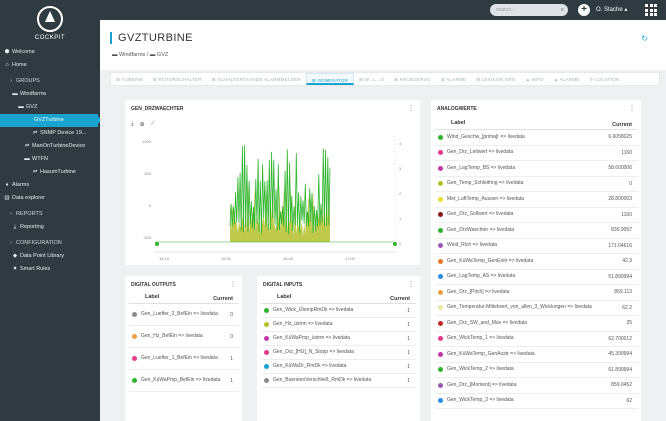 Image resolution: width=666 pixels, height=421 pixels. What do you see at coordinates (562, 10) in the screenshot?
I see `search-icon: ⌕` at bounding box center [562, 10].